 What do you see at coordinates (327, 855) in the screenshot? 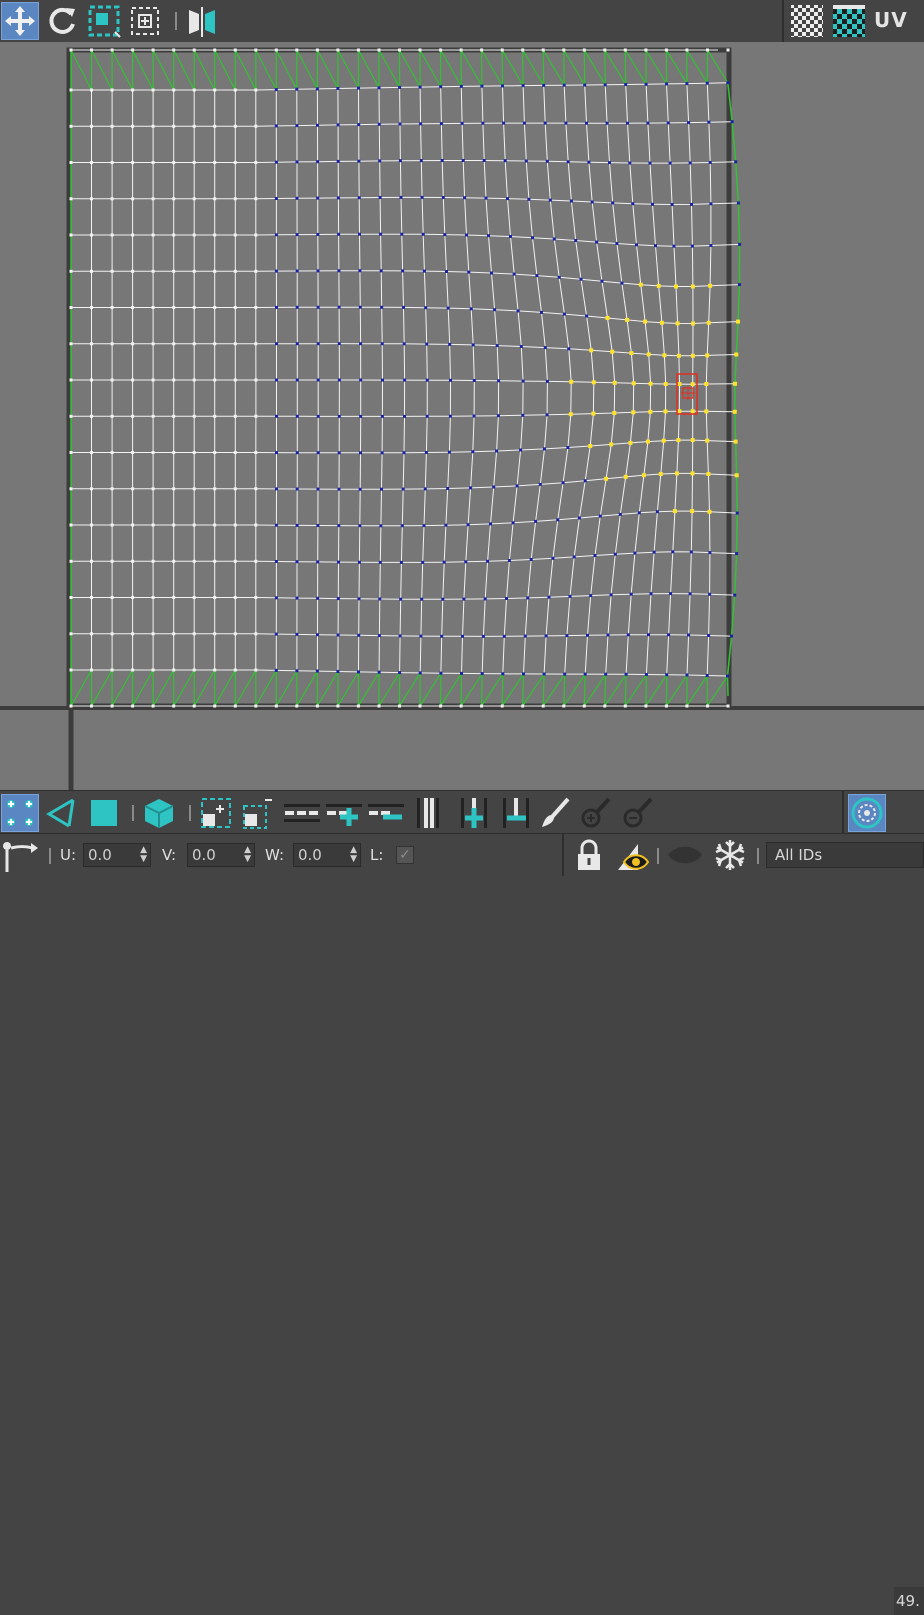
I see `w-value-spinner: 0.0 ▲▼` at bounding box center [327, 855].